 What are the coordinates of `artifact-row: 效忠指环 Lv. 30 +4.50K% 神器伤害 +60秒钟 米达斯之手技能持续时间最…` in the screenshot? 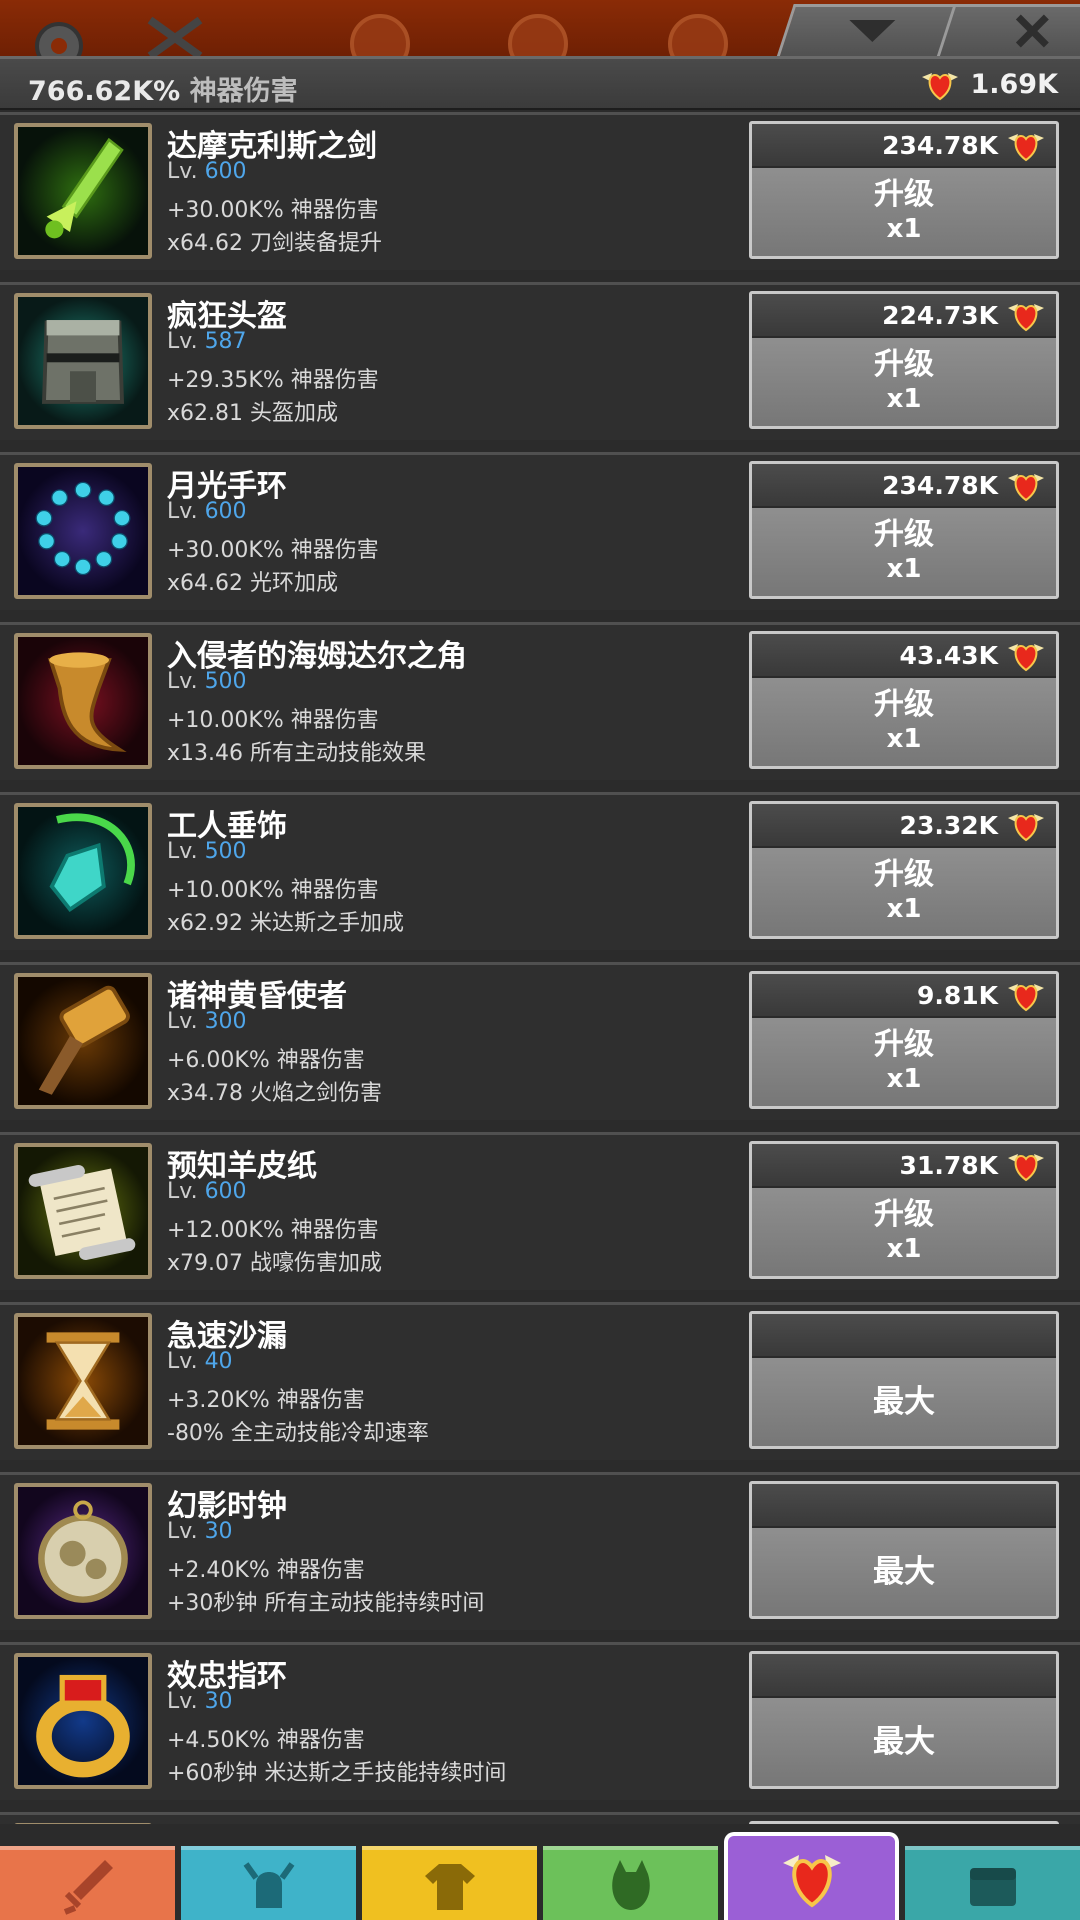 It's located at (540, 1721).